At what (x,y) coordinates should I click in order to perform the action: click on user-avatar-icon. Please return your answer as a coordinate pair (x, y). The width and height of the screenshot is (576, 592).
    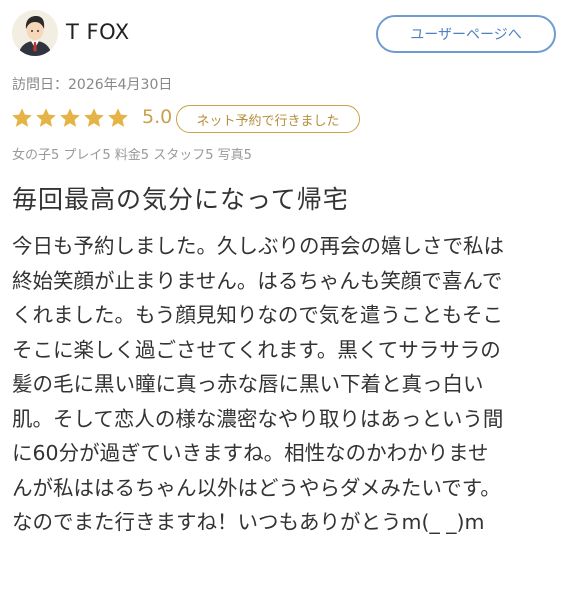
    Looking at the image, I should click on (35, 33).